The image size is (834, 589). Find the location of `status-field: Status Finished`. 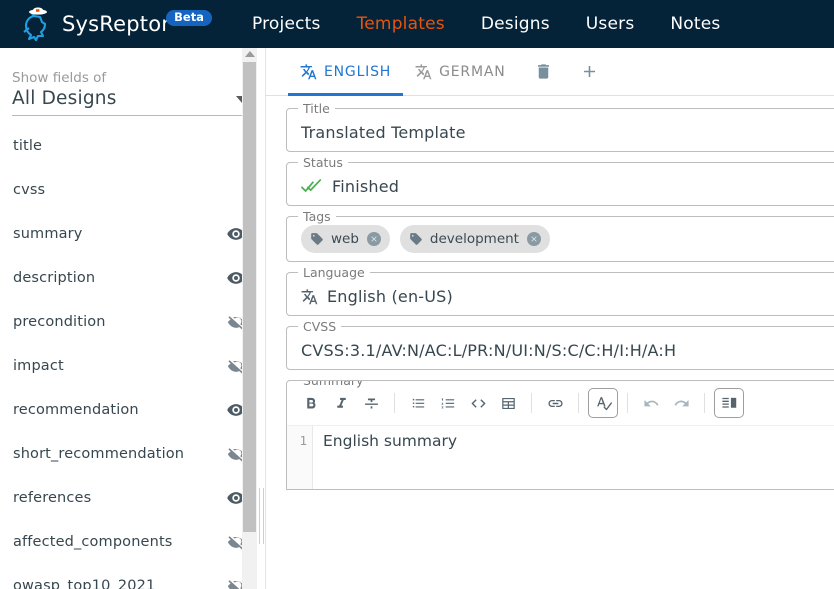

status-field: Status Finished is located at coordinates (560, 180).